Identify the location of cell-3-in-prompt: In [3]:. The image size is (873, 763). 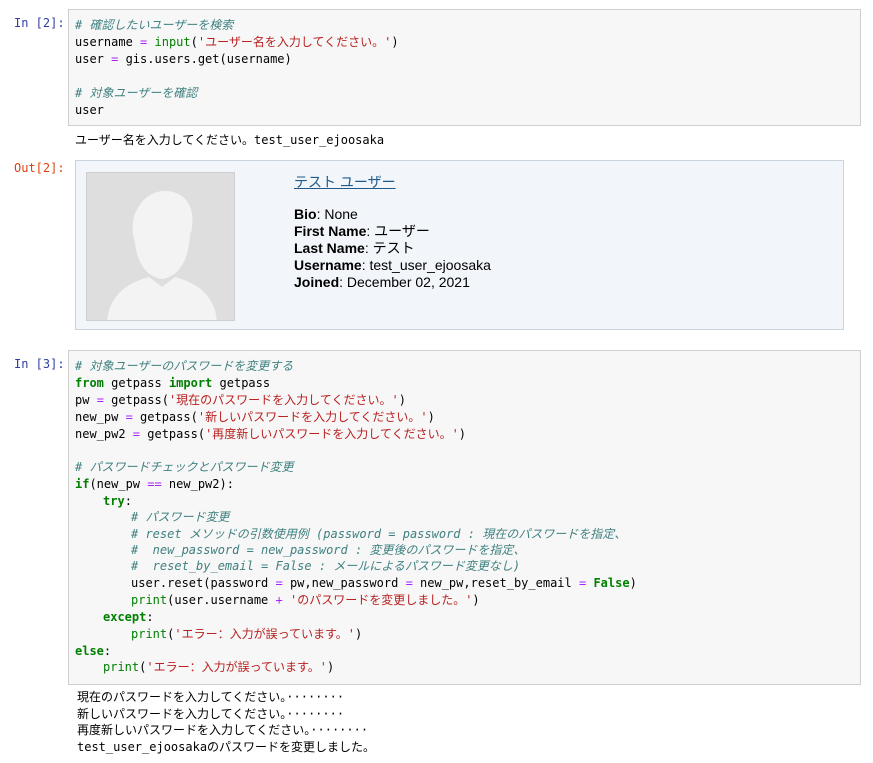
(39, 364).